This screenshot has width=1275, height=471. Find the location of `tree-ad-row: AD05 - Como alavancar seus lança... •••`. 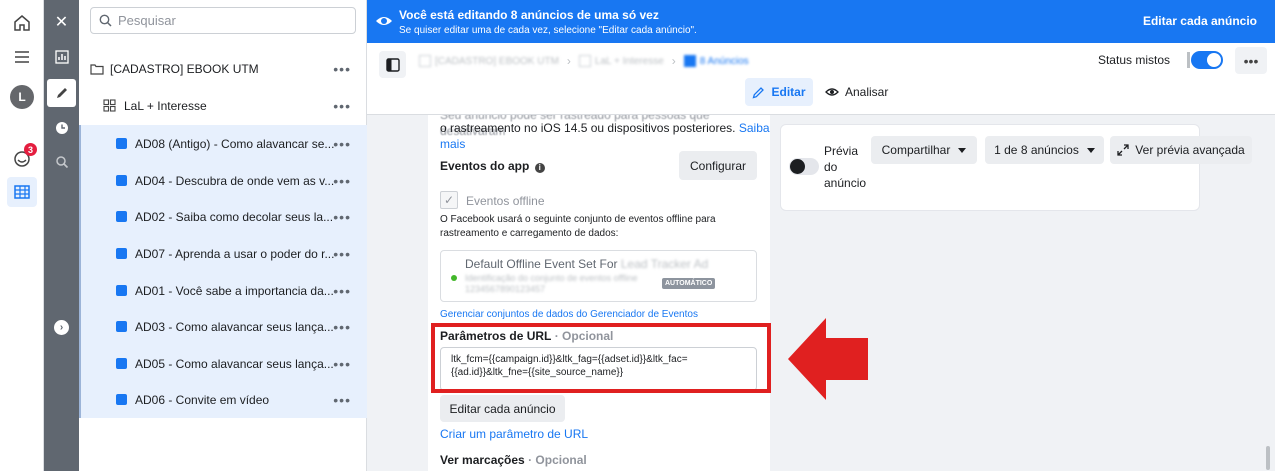

tree-ad-row: AD05 - Como alavancar seus lança... ••• is located at coordinates (223, 363).